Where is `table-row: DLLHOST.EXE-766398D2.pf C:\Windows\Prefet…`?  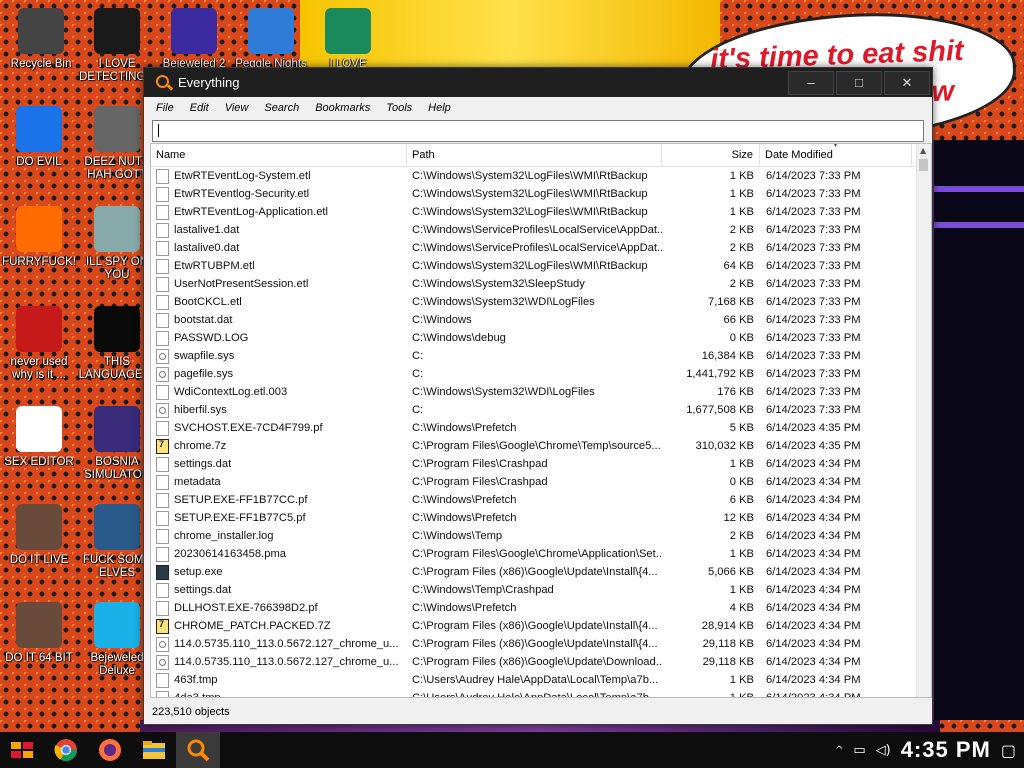
table-row: DLLHOST.EXE-766398D2.pf C:\Windows\Prefet… is located at coordinates (534, 608).